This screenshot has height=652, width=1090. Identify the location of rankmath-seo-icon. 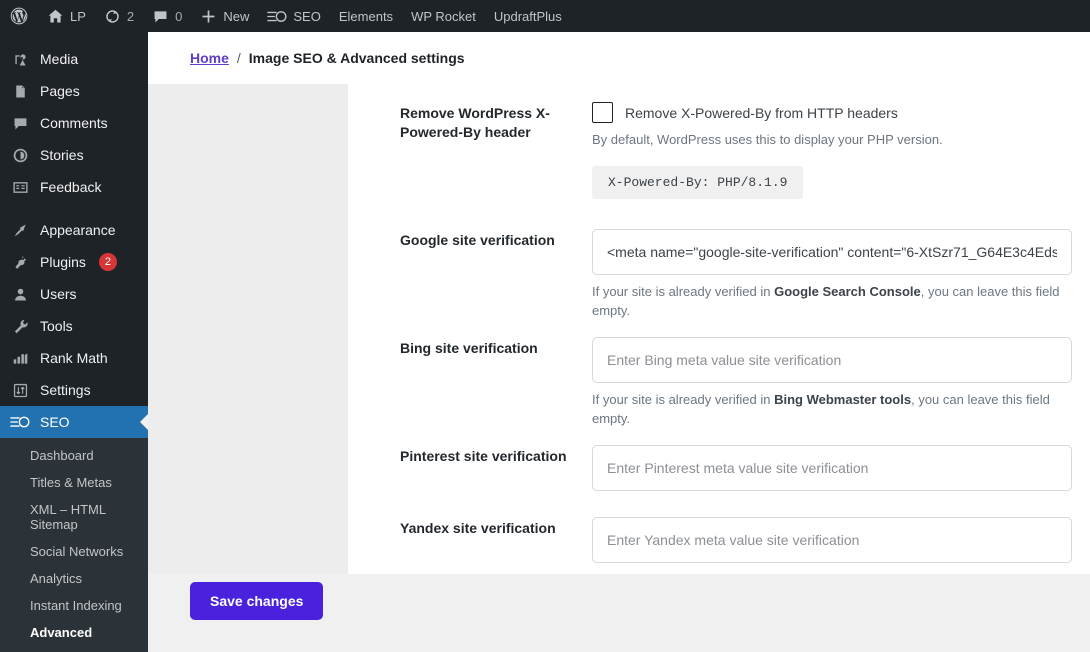
(277, 16).